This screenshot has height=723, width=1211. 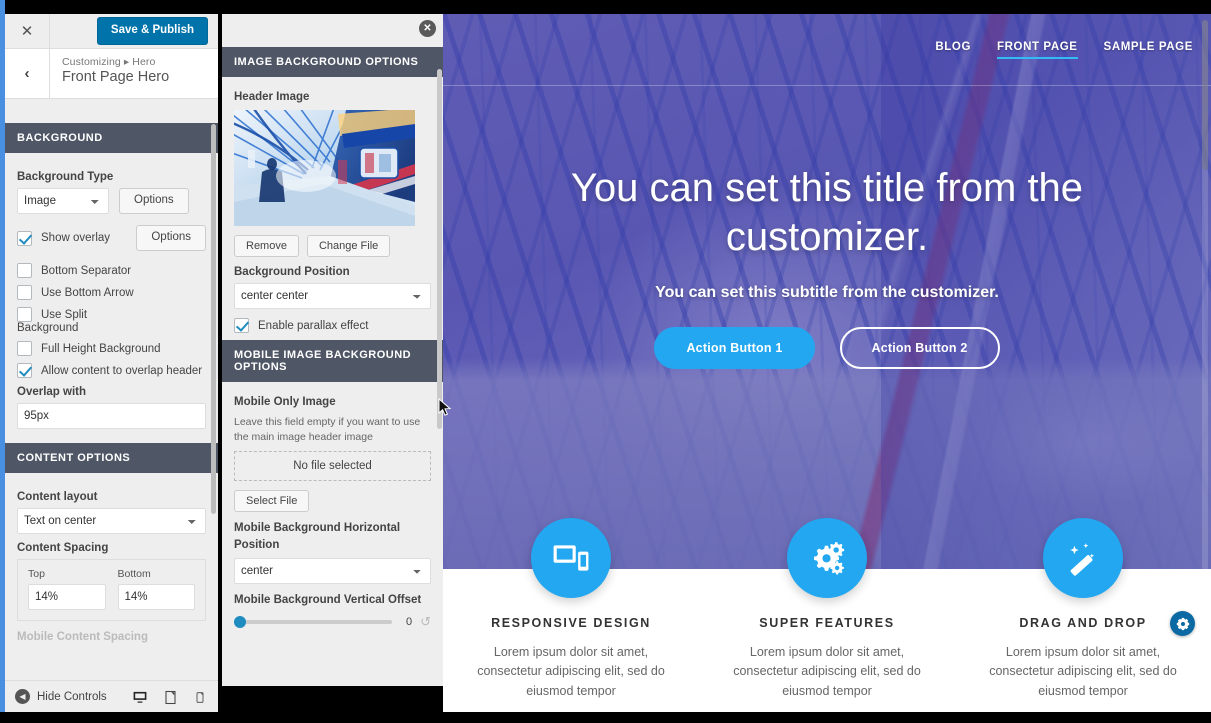 What do you see at coordinates (63, 201) in the screenshot?
I see `background-type-select: Image` at bounding box center [63, 201].